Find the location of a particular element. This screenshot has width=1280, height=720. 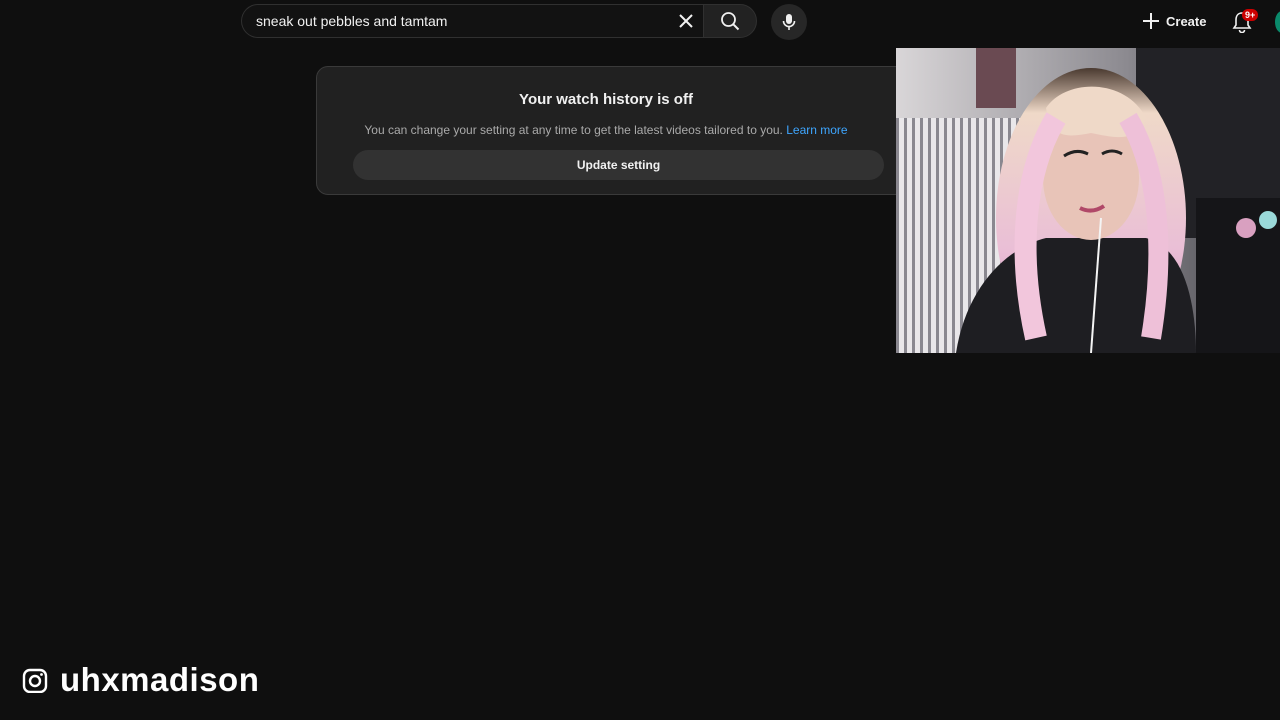

notifications-button: 9+ is located at coordinates (1242, 22).